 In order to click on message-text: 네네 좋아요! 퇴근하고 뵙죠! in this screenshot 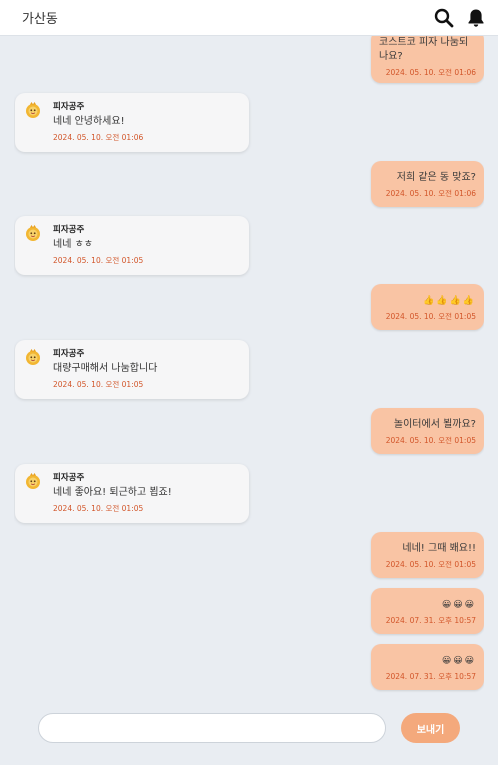, I will do `click(112, 492)`.